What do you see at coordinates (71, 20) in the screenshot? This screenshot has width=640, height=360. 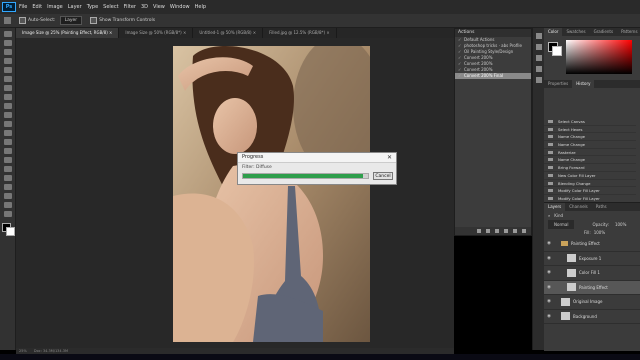 I see `auto-select-dropdown: Layer` at bounding box center [71, 20].